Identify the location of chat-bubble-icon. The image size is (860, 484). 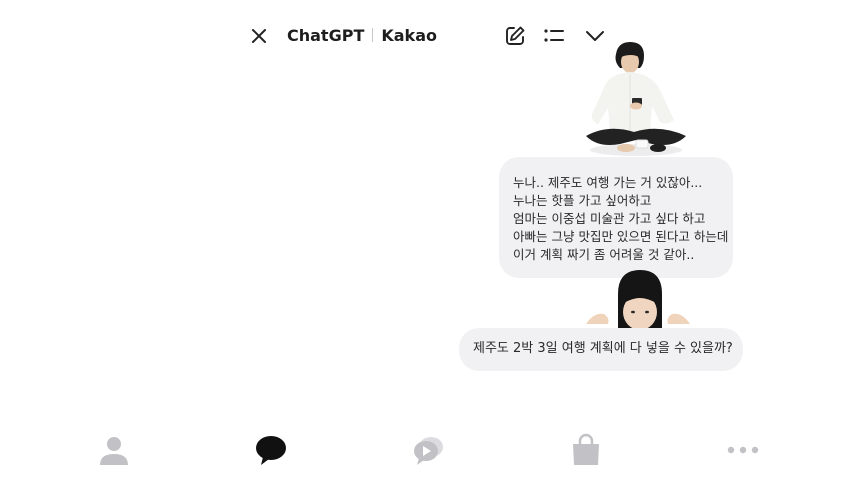
(271, 450).